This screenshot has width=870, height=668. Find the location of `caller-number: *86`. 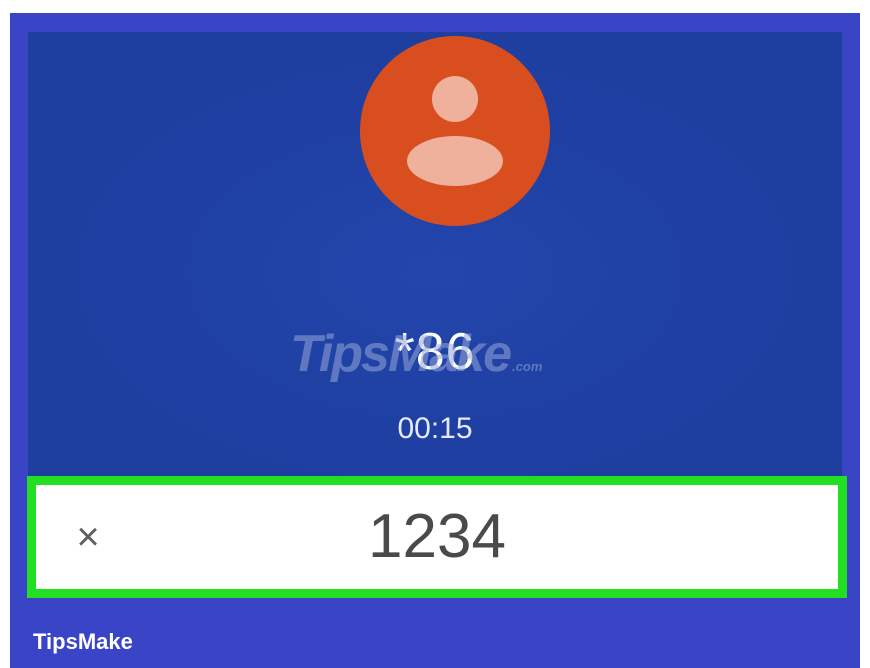

caller-number: *86 is located at coordinates (435, 352).